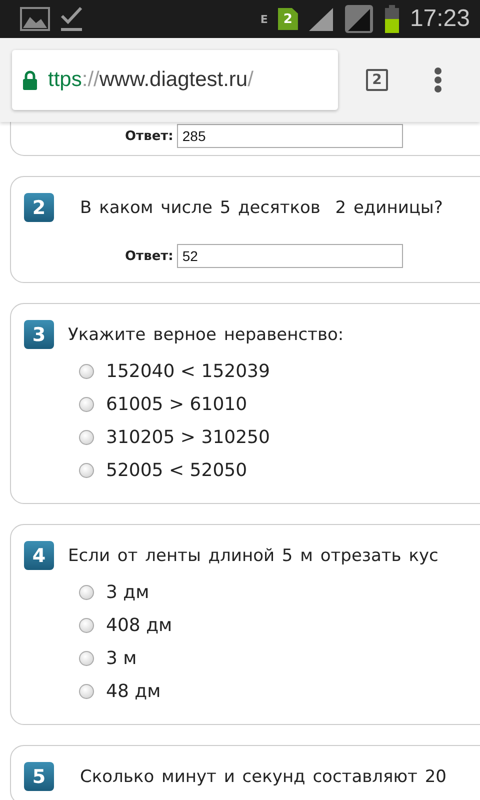 This screenshot has height=800, width=480. Describe the element at coordinates (139, 625) in the screenshot. I see `option-label: 408 дм` at that location.